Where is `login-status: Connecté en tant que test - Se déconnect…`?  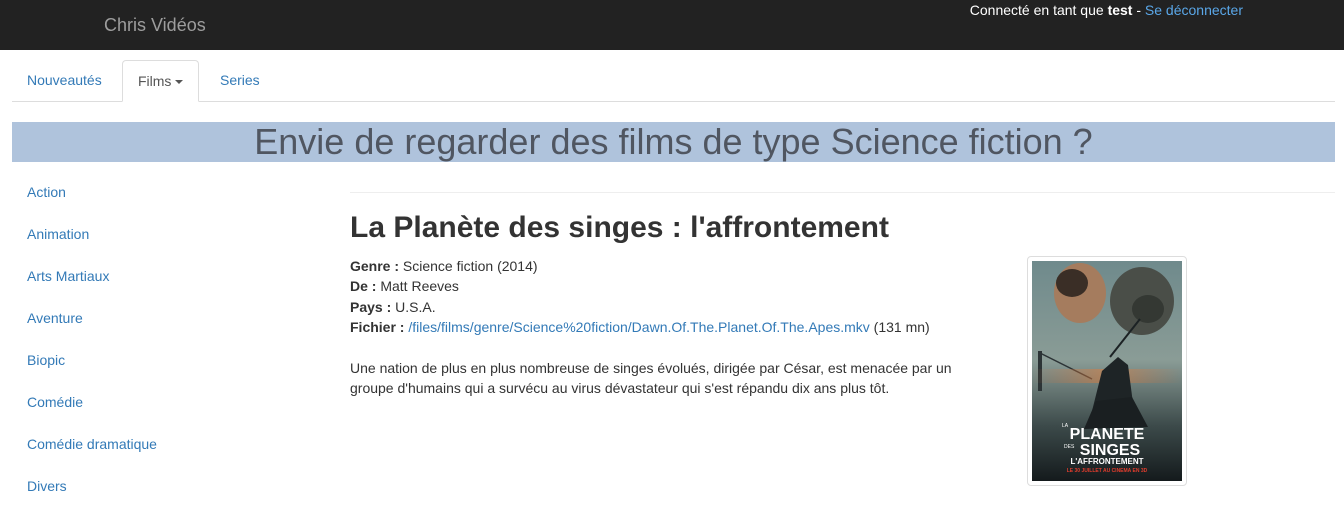 login-status: Connecté en tant que test - Se déconnect… is located at coordinates (1106, 10).